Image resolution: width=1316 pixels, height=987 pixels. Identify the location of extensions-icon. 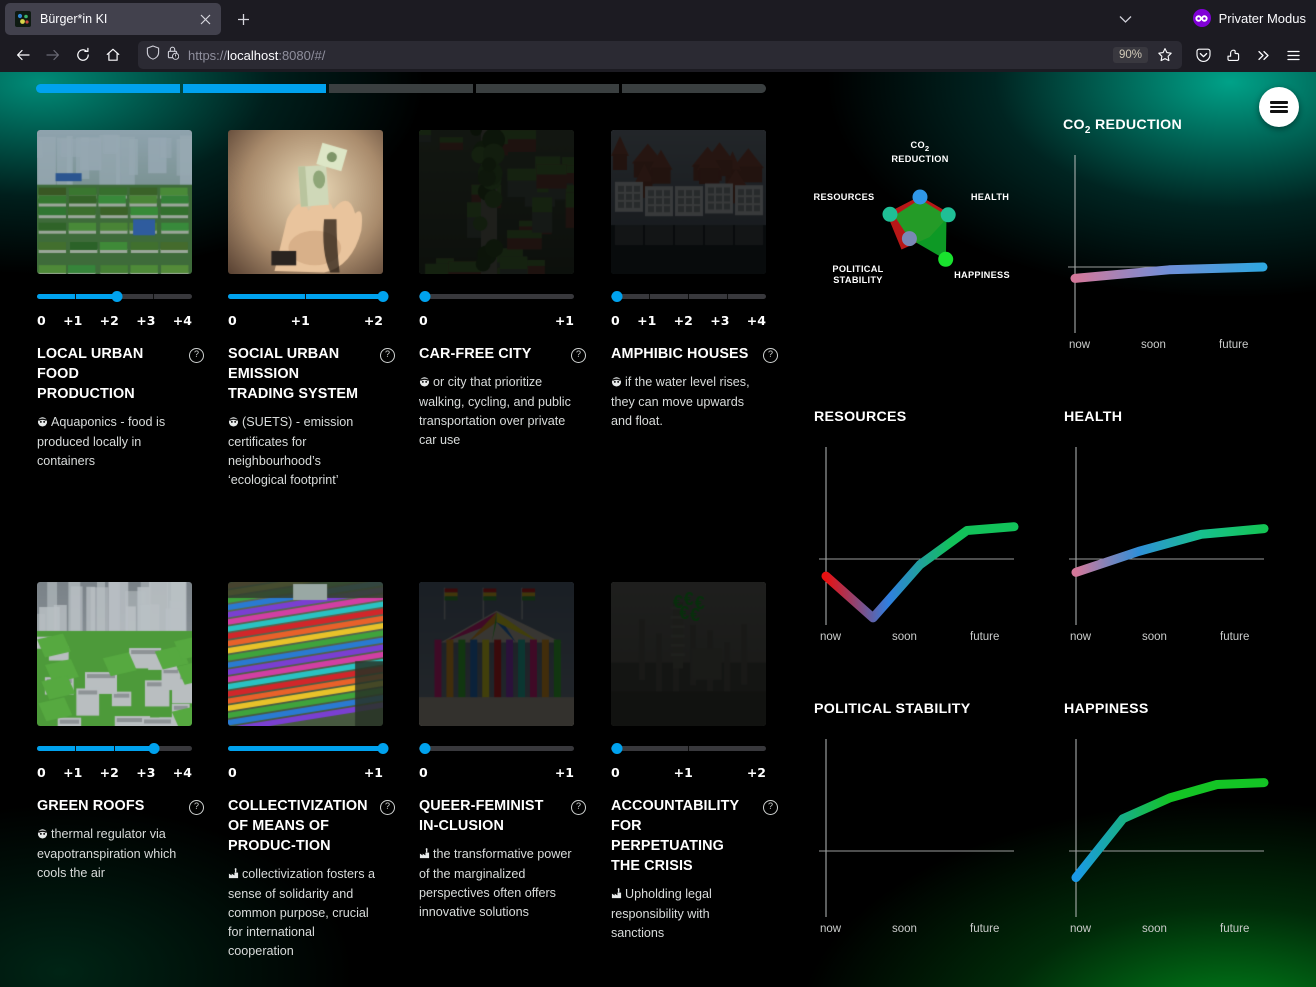
(1233, 55).